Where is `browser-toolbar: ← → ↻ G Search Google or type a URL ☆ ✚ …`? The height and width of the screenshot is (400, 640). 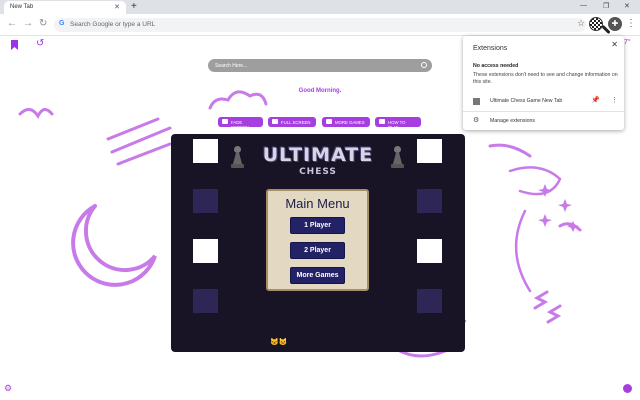 browser-toolbar: ← → ↻ G Search Google or type a URL ☆ ✚ … is located at coordinates (320, 25).